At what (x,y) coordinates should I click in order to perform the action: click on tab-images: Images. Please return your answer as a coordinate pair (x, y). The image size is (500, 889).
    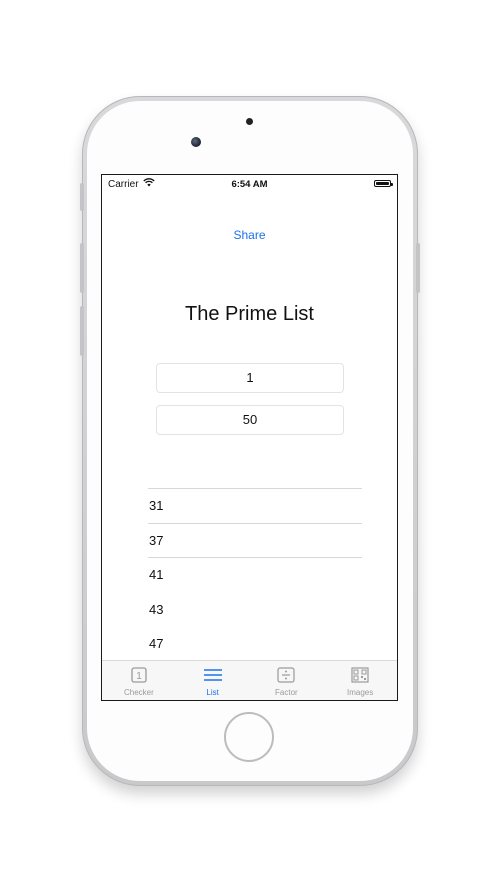
    Looking at the image, I should click on (360, 680).